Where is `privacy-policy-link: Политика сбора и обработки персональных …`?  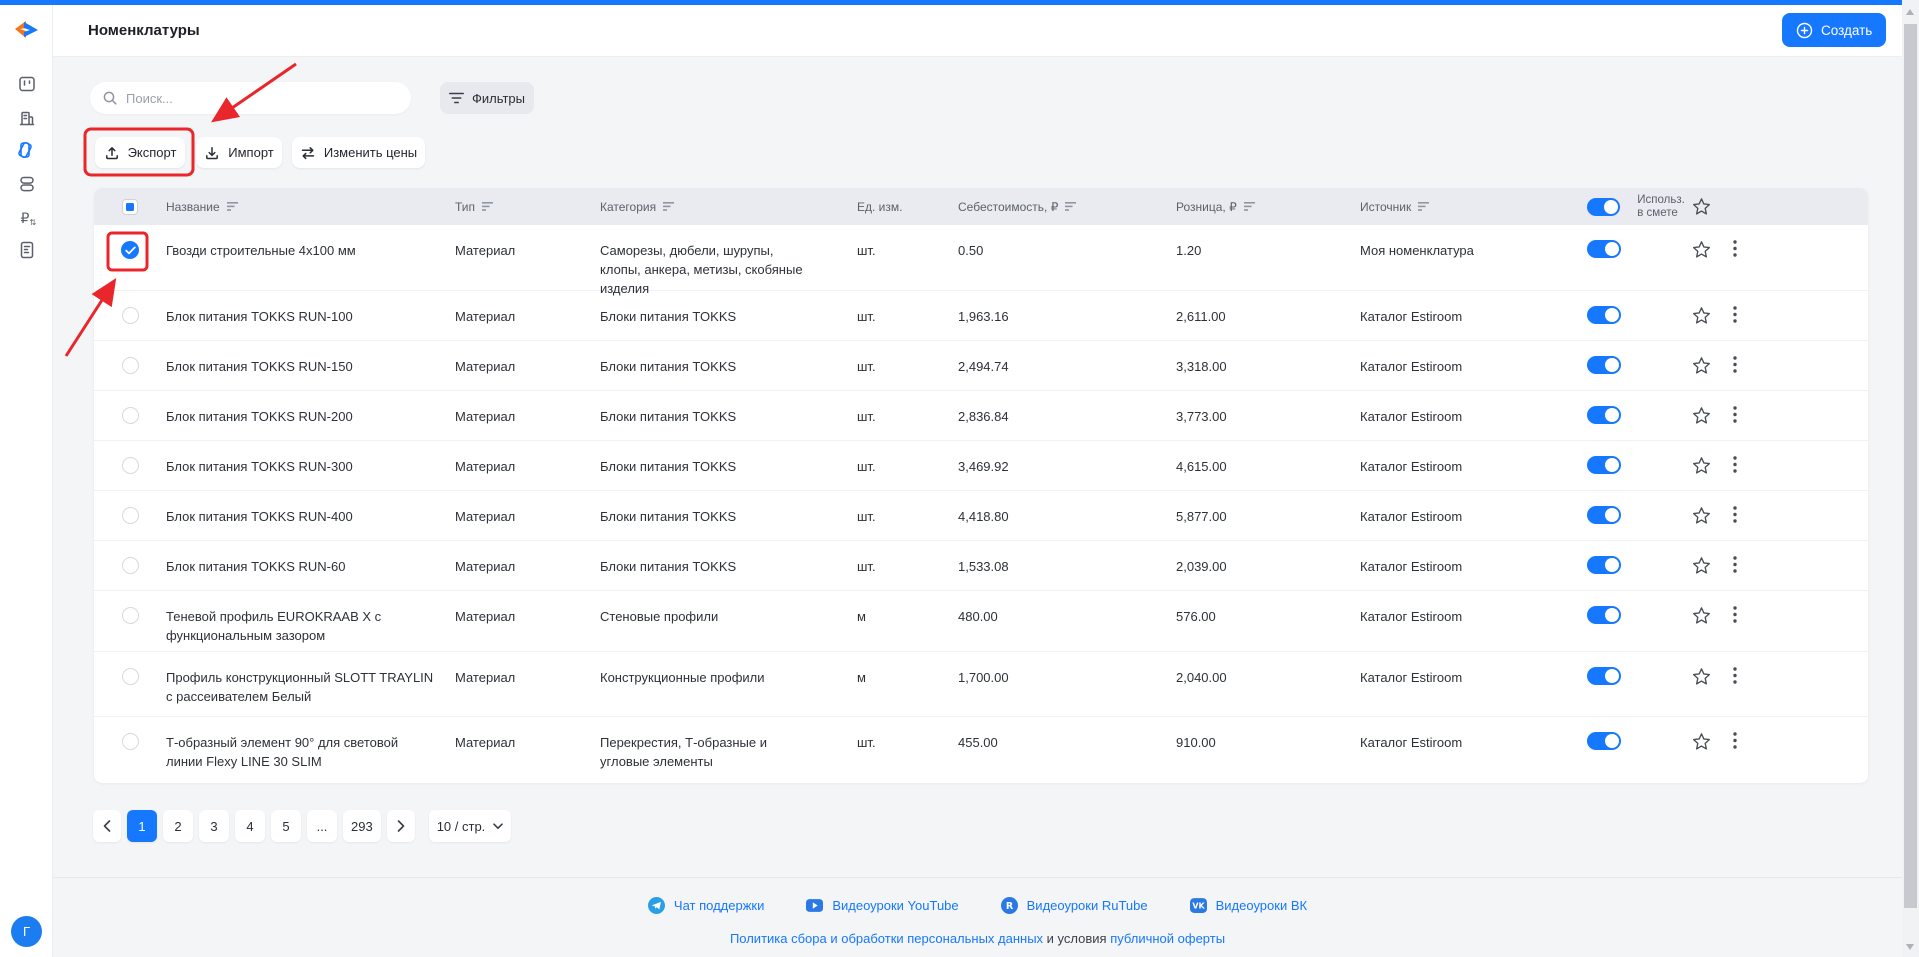 privacy-policy-link: Политика сбора и обработки персональных … is located at coordinates (886, 938).